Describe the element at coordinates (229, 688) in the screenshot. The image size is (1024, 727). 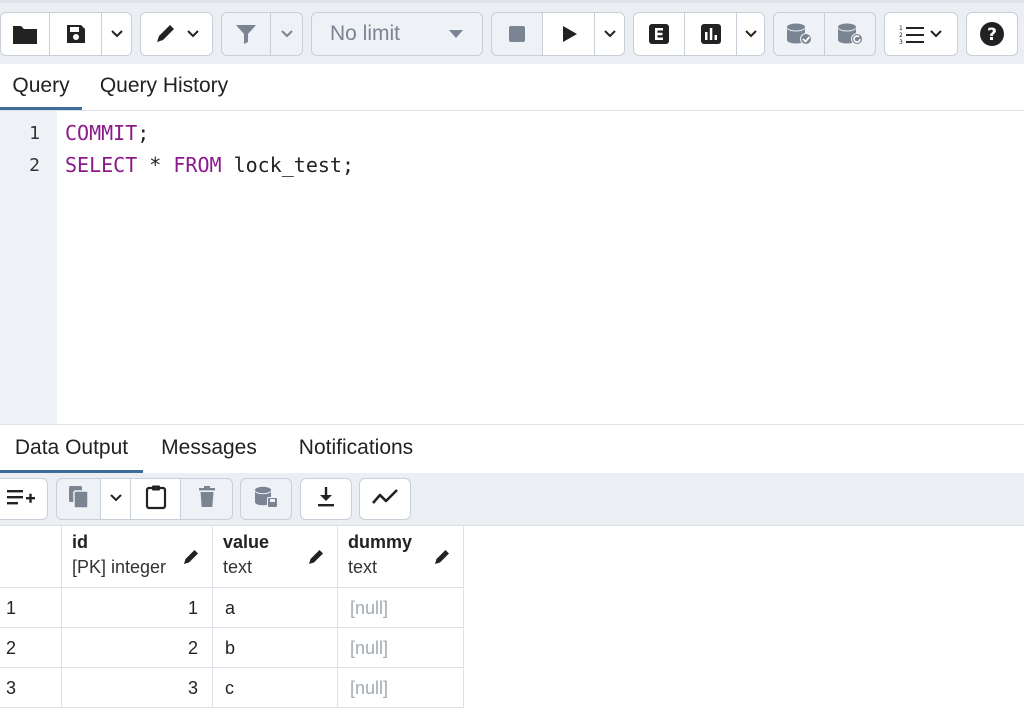
I see `cell-value: c` at that location.